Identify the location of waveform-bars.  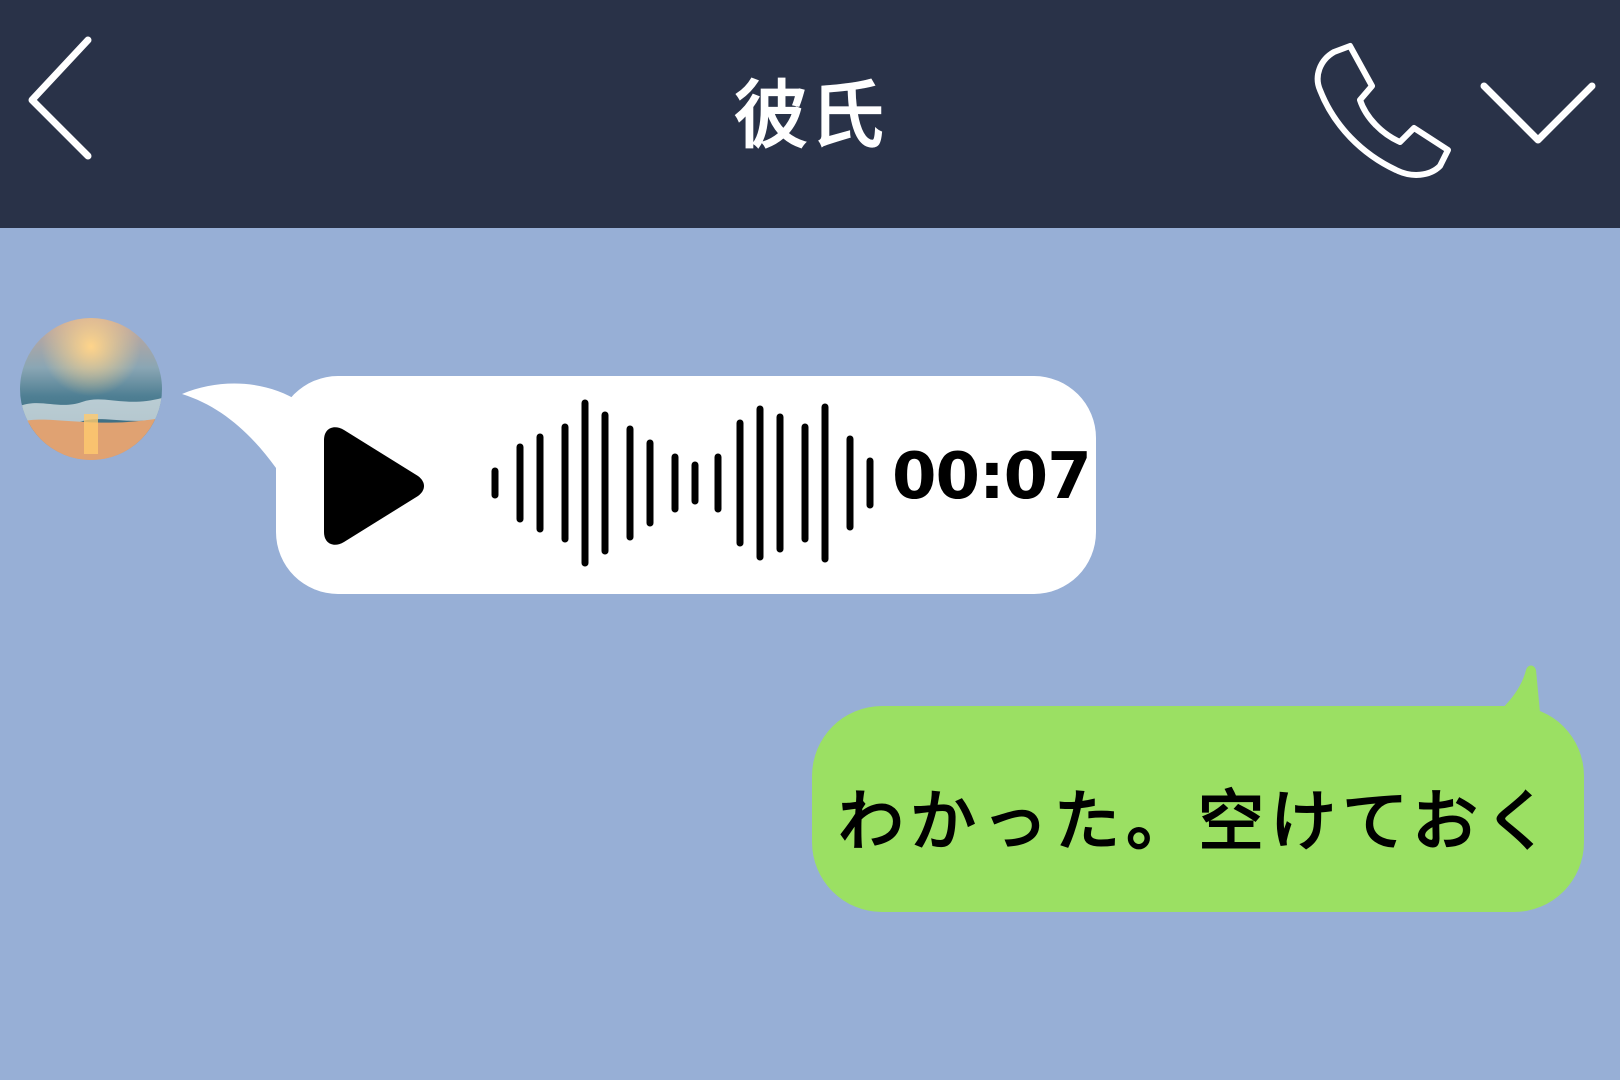
(682, 483).